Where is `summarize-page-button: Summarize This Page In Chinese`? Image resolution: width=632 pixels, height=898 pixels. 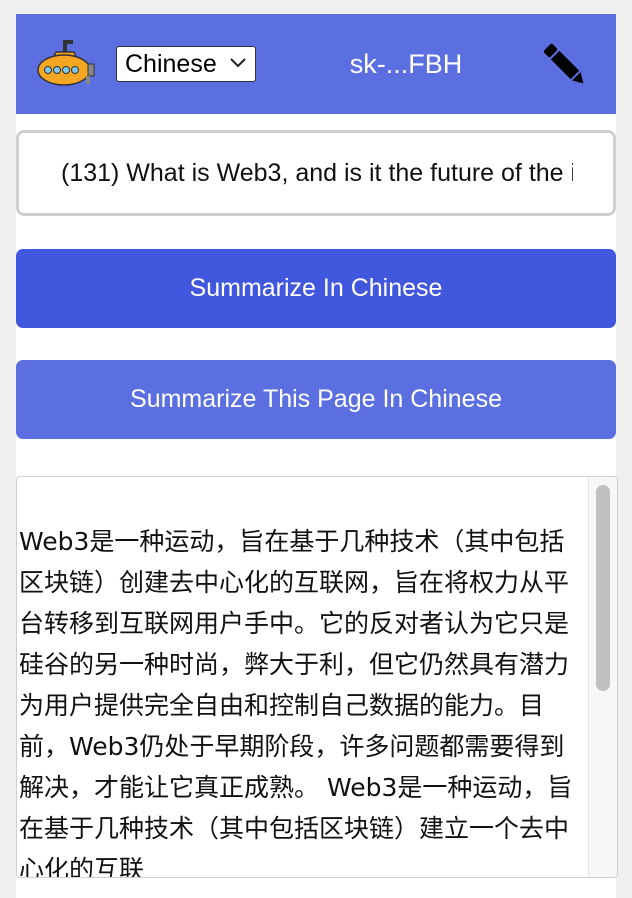 summarize-page-button: Summarize This Page In Chinese is located at coordinates (316, 399).